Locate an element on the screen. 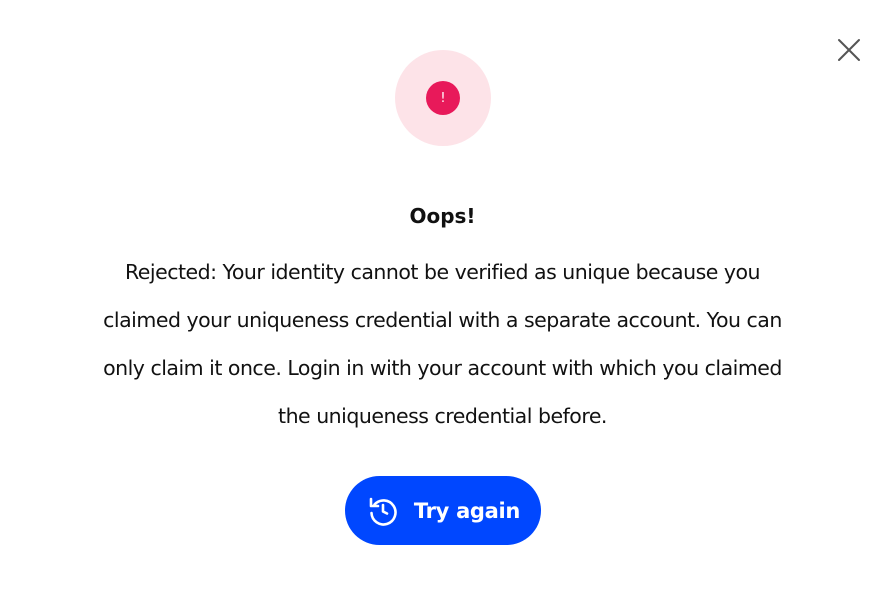  close-button is located at coordinates (849, 50).